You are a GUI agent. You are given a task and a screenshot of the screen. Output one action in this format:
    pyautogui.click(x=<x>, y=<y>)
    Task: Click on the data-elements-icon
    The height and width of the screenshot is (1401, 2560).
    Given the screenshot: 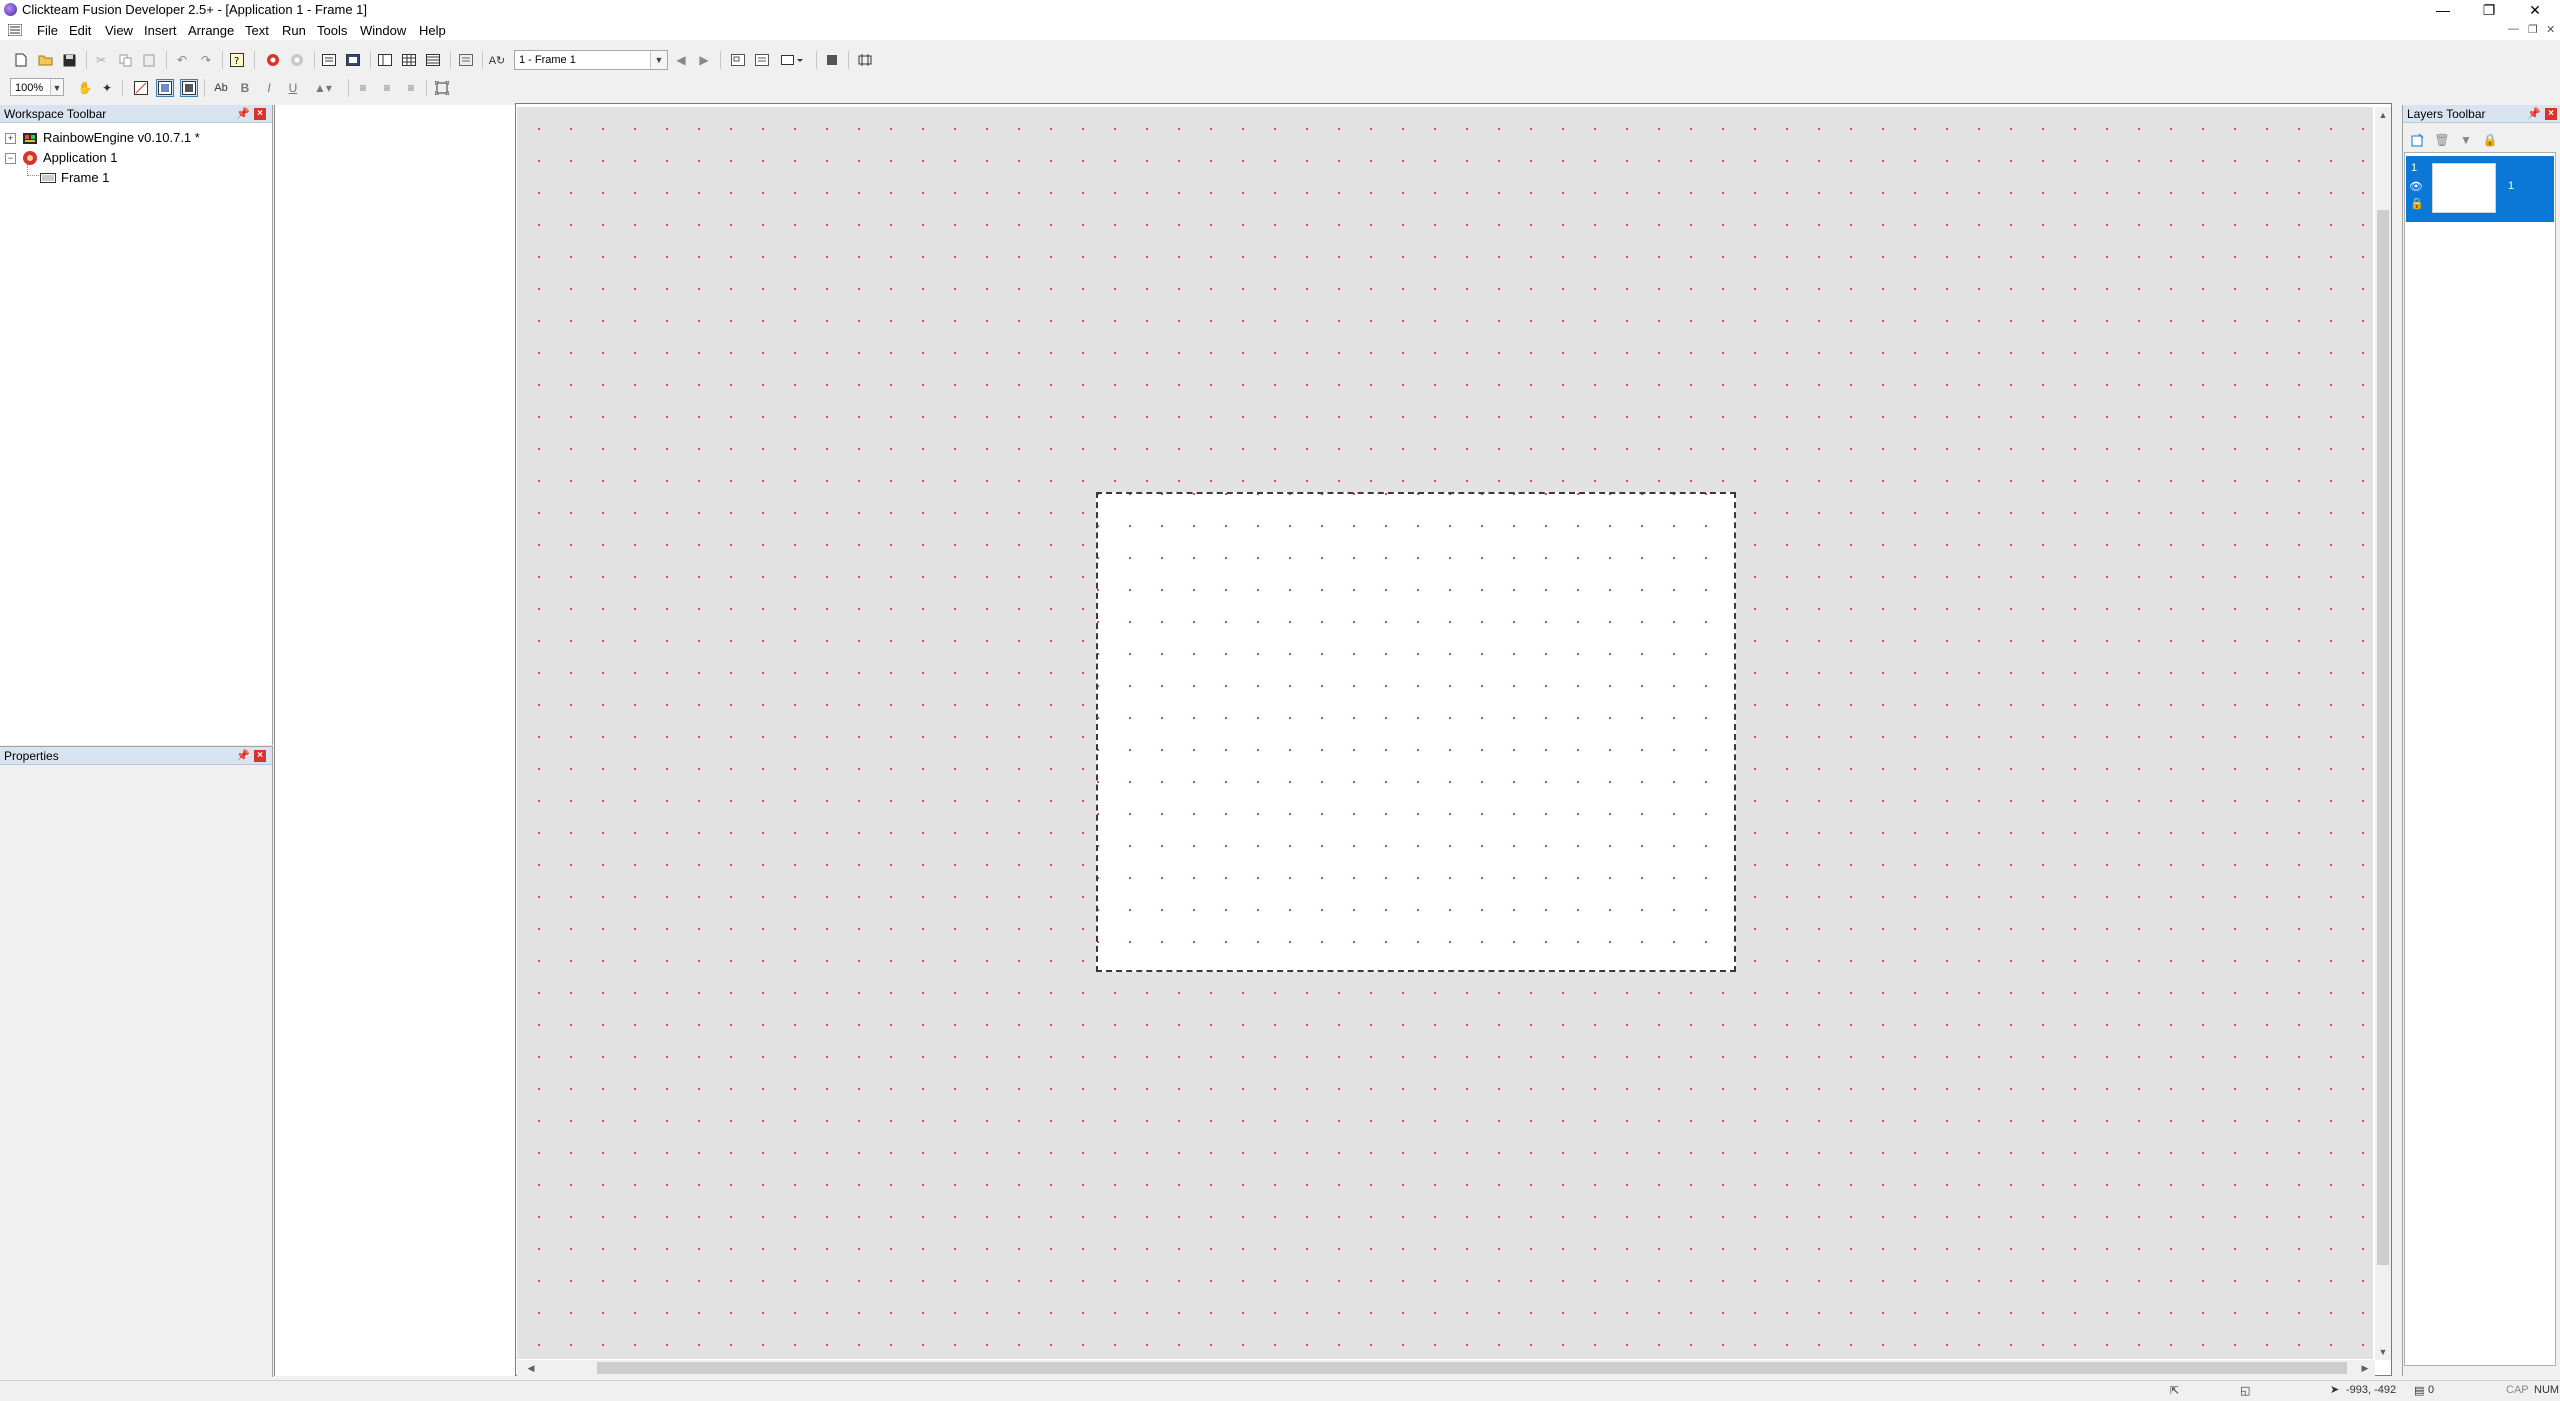 What is the action you would take?
    pyautogui.click(x=466, y=60)
    